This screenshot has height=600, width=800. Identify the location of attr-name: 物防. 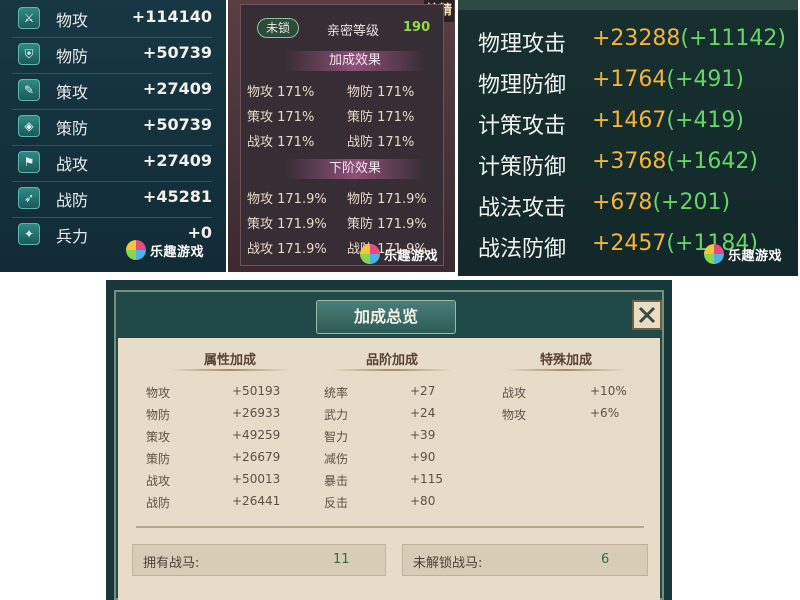
(158, 415).